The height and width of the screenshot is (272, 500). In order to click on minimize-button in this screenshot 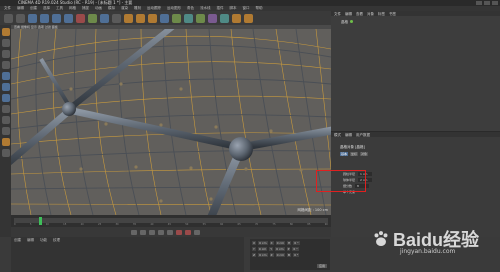, I will do `click(479, 3)`.